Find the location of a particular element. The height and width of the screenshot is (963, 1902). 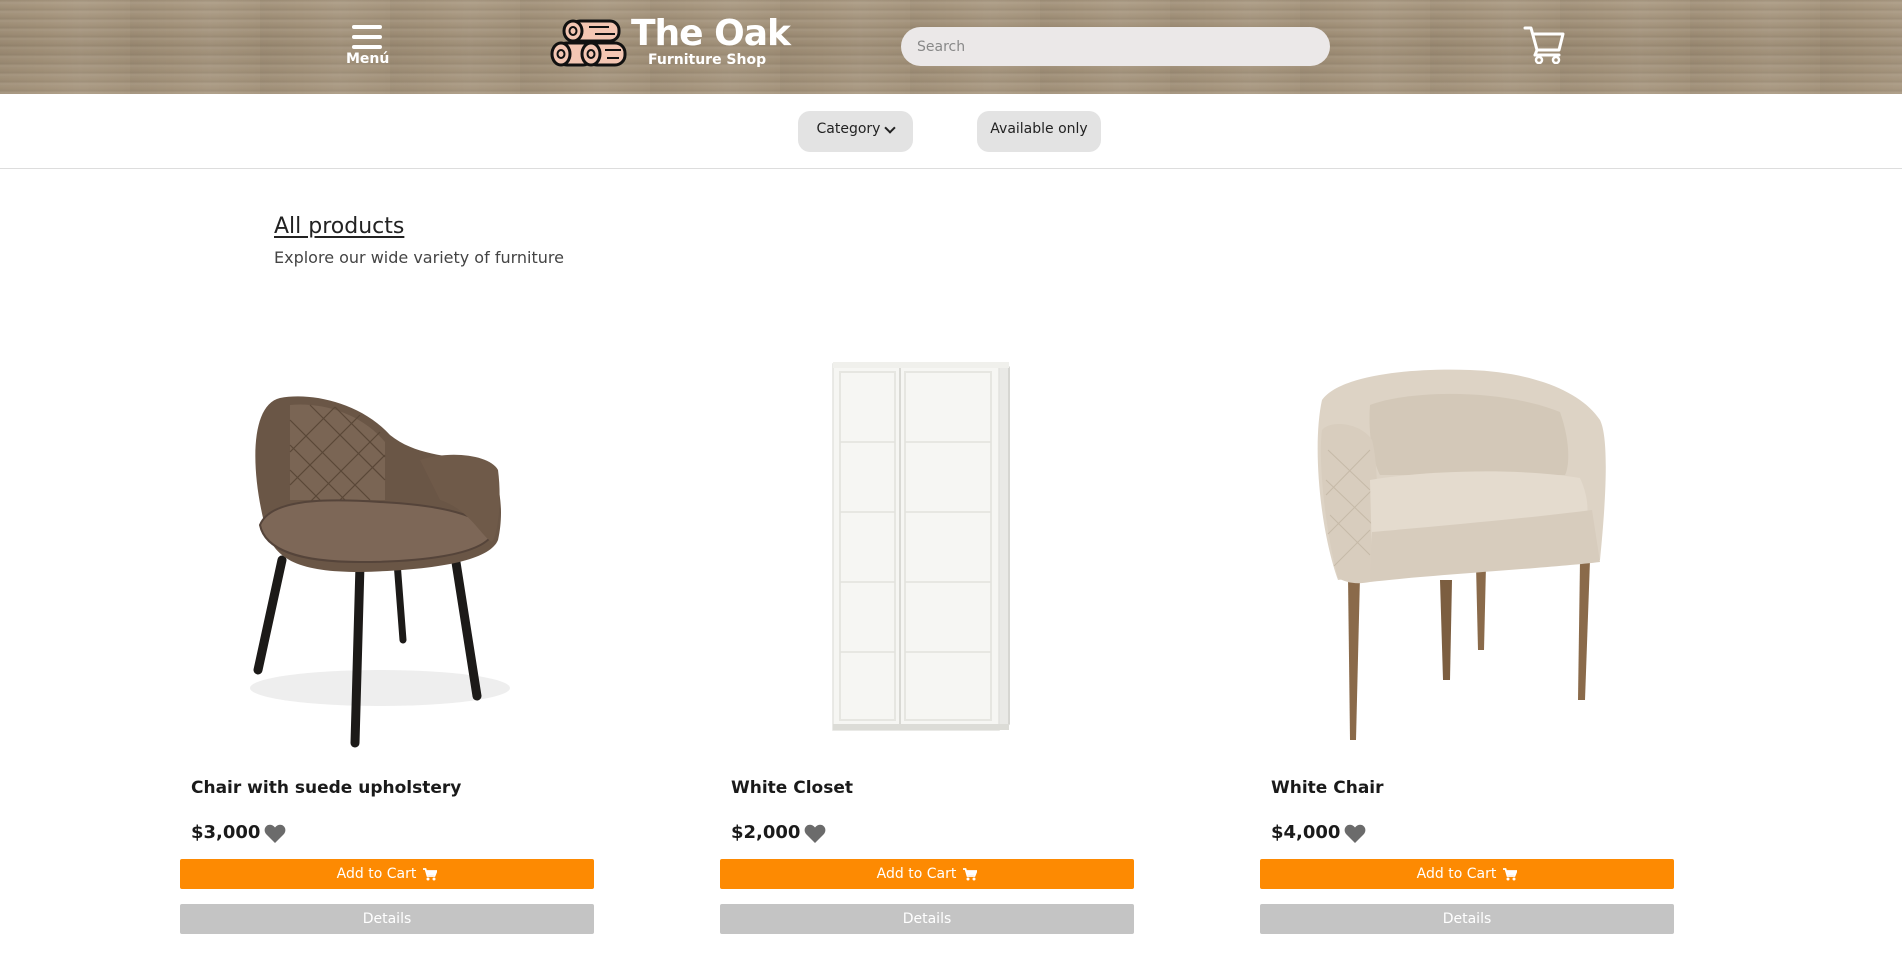

product-card: White Closet $2,000 Add to Cart Details is located at coordinates (927, 645).